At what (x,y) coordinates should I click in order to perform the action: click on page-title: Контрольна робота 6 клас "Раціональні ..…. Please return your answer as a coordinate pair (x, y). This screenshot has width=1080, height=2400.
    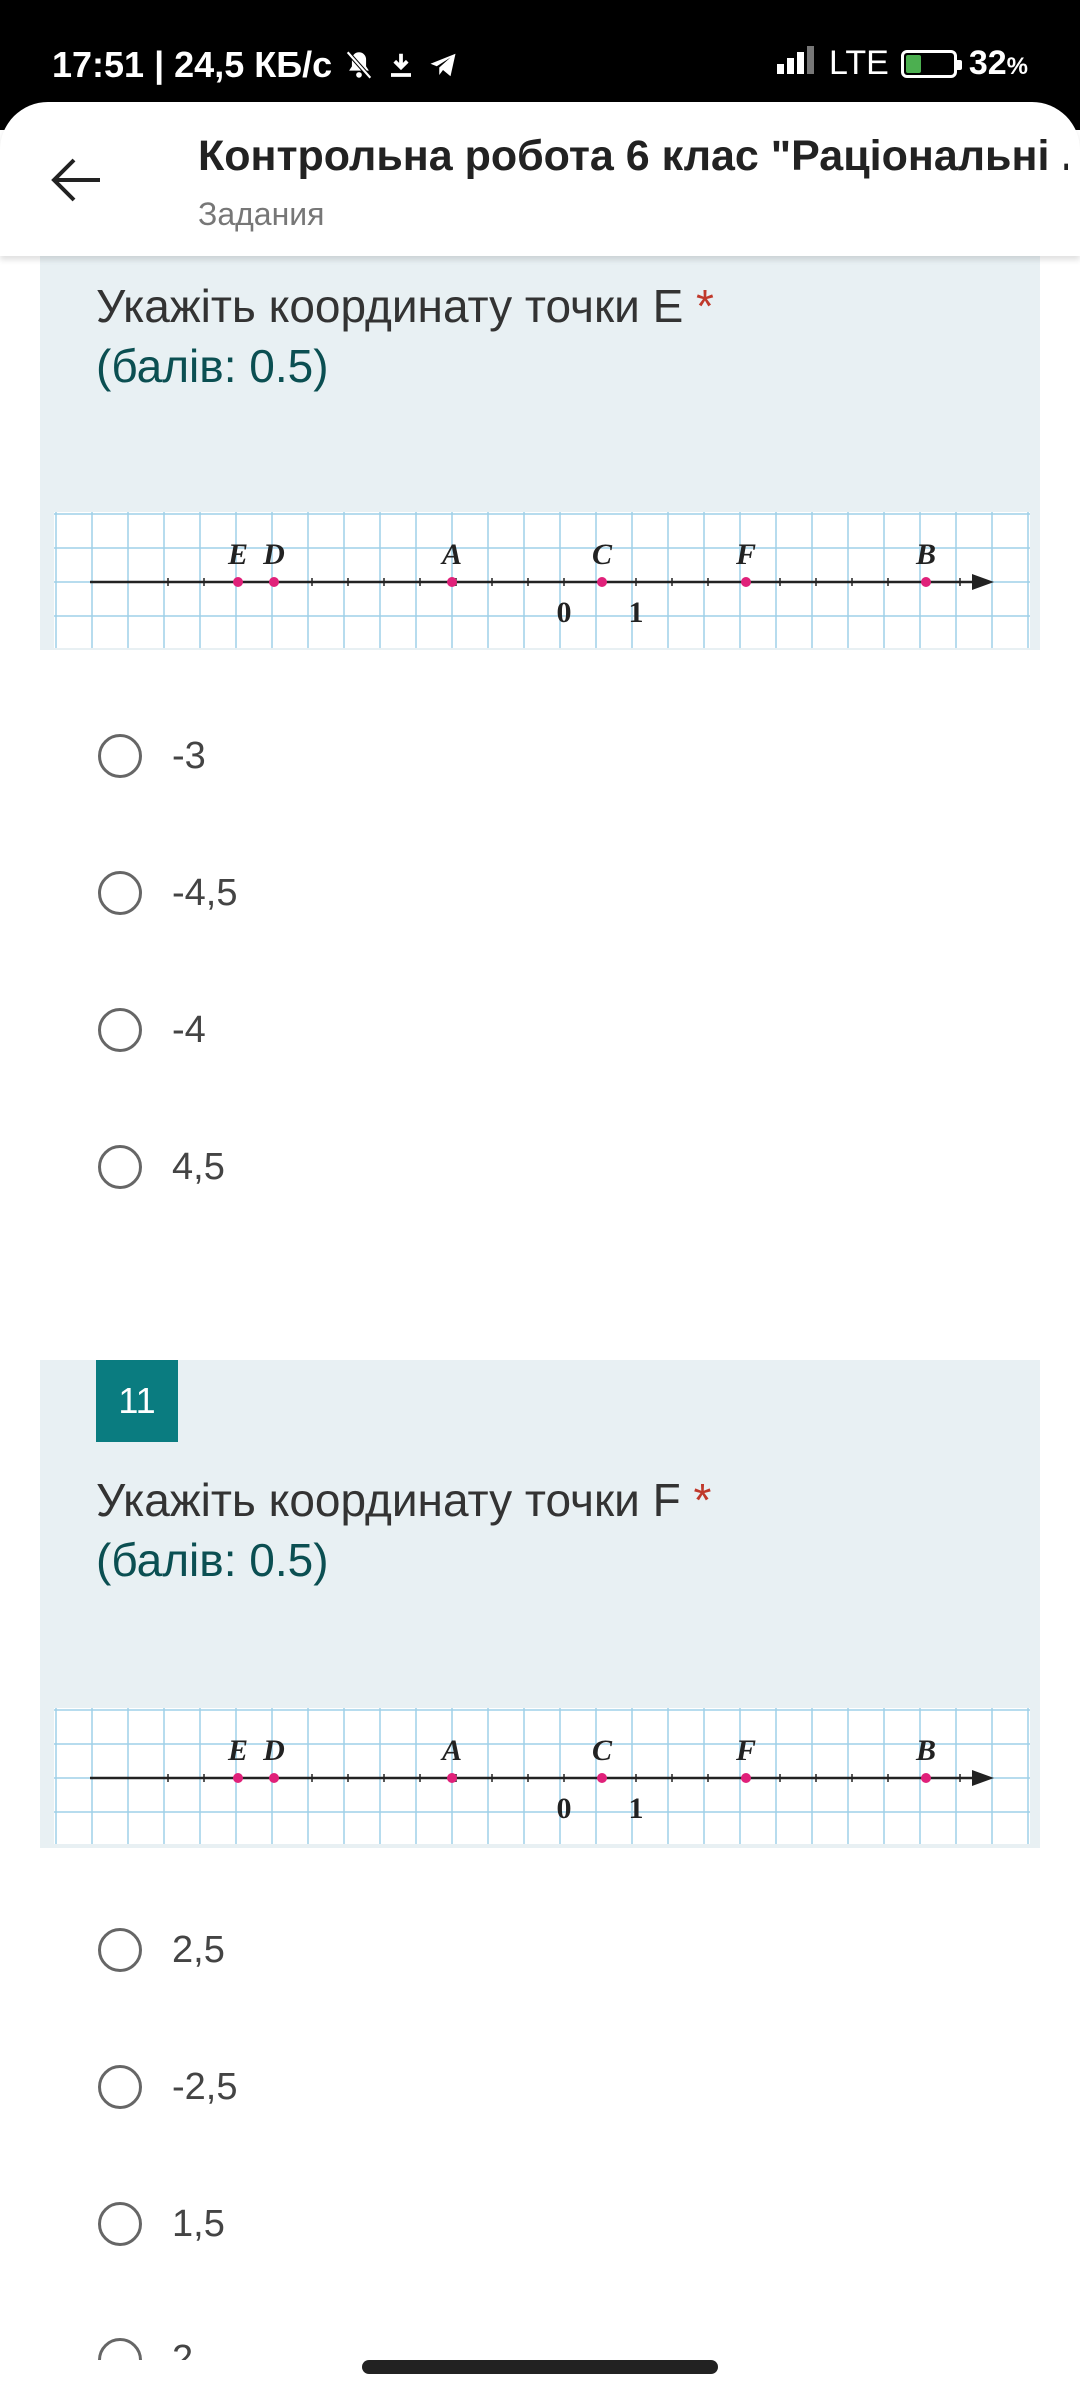
    Looking at the image, I should click on (633, 156).